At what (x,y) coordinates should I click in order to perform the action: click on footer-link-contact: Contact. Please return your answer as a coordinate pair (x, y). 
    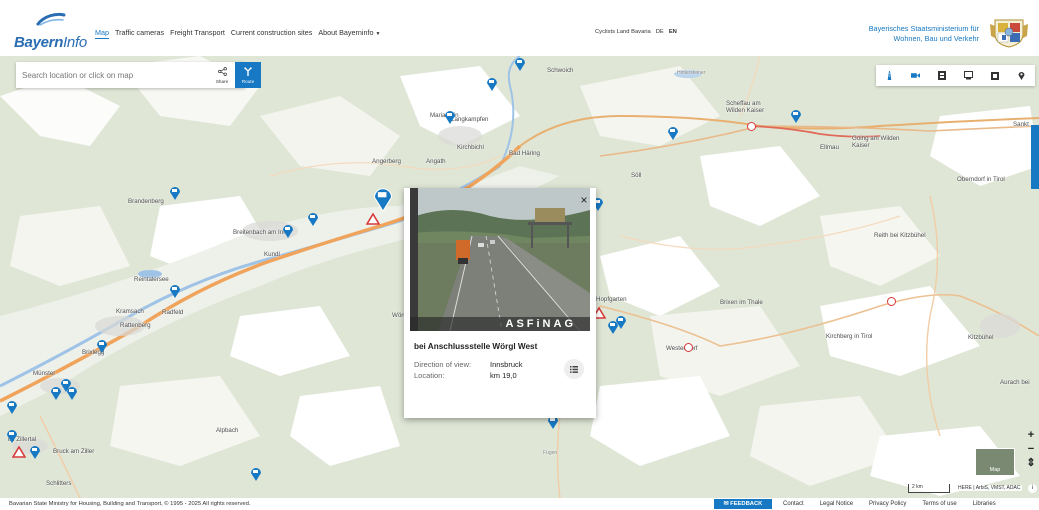
    Looking at the image, I should click on (793, 504).